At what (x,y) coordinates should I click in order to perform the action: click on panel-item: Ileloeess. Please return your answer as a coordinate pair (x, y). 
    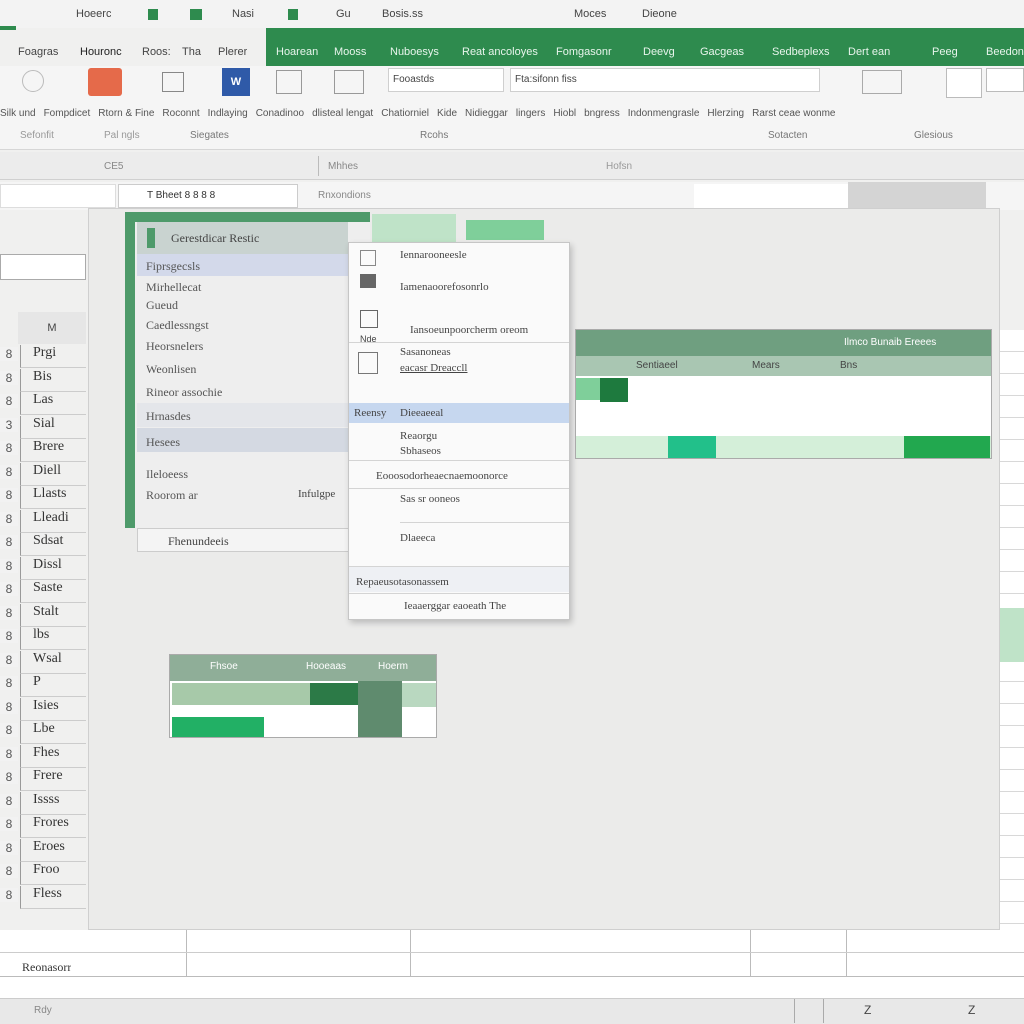
    Looking at the image, I should click on (167, 474).